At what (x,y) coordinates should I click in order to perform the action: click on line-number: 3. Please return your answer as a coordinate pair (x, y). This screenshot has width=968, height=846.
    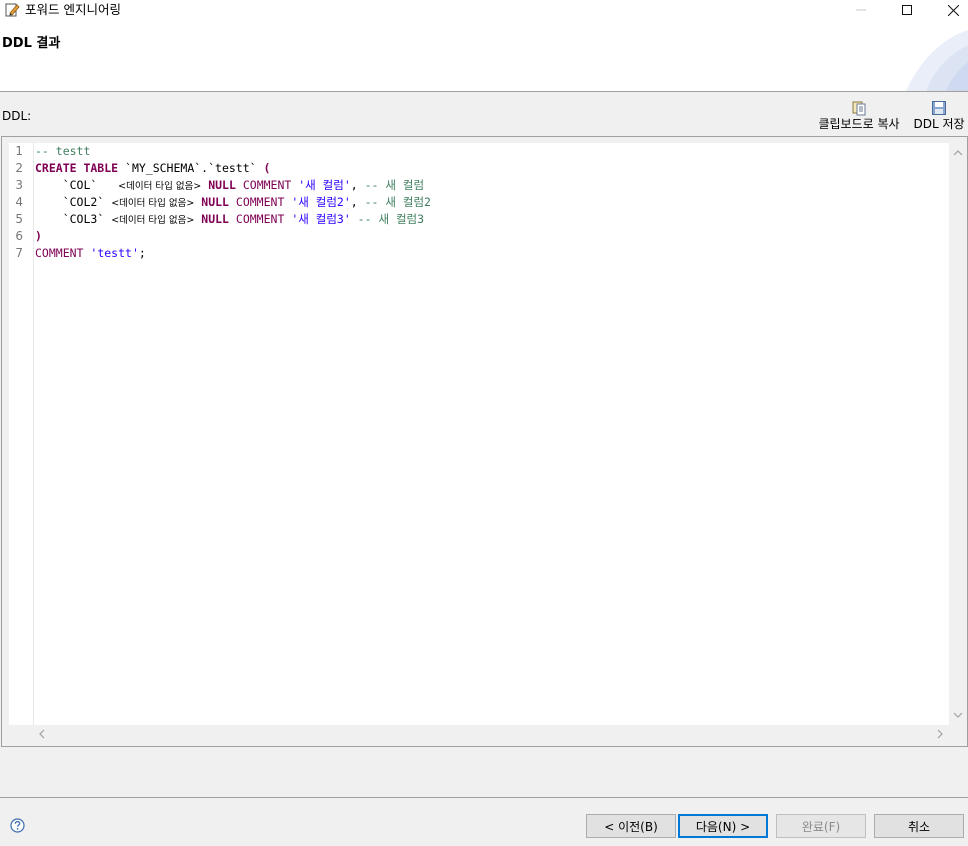
    Looking at the image, I should click on (19, 185).